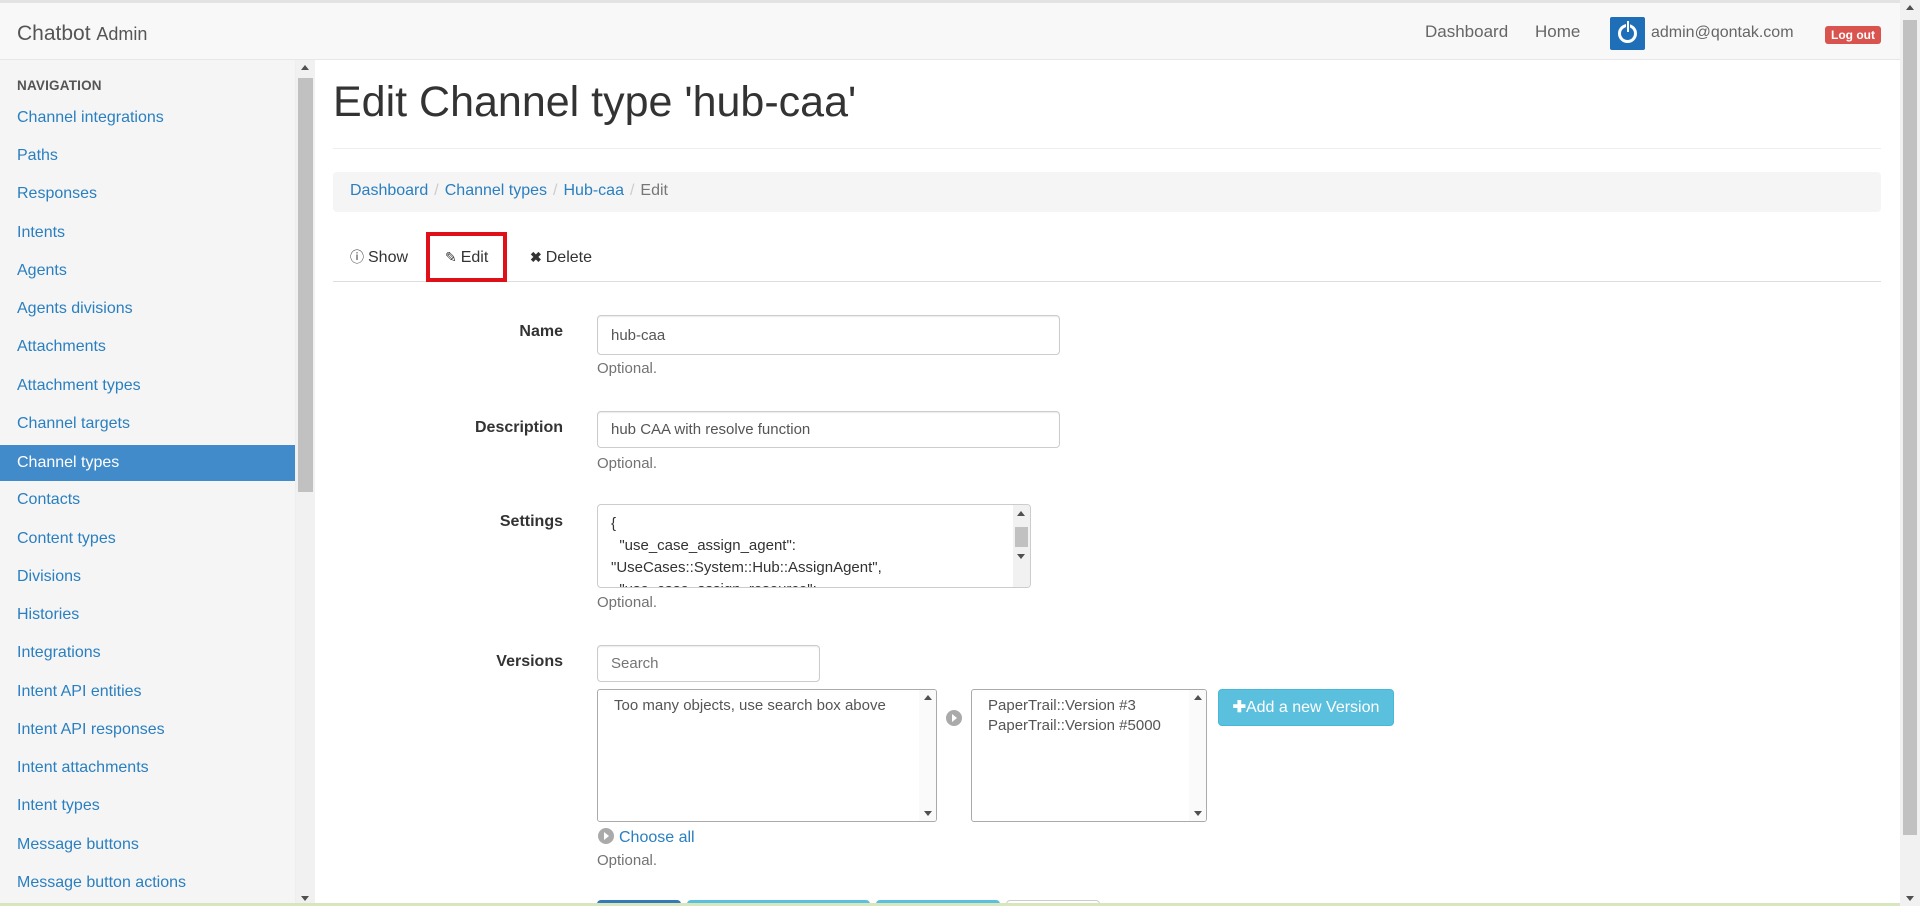 The height and width of the screenshot is (906, 1920). I want to click on scroll-up-icon, so click(305, 67).